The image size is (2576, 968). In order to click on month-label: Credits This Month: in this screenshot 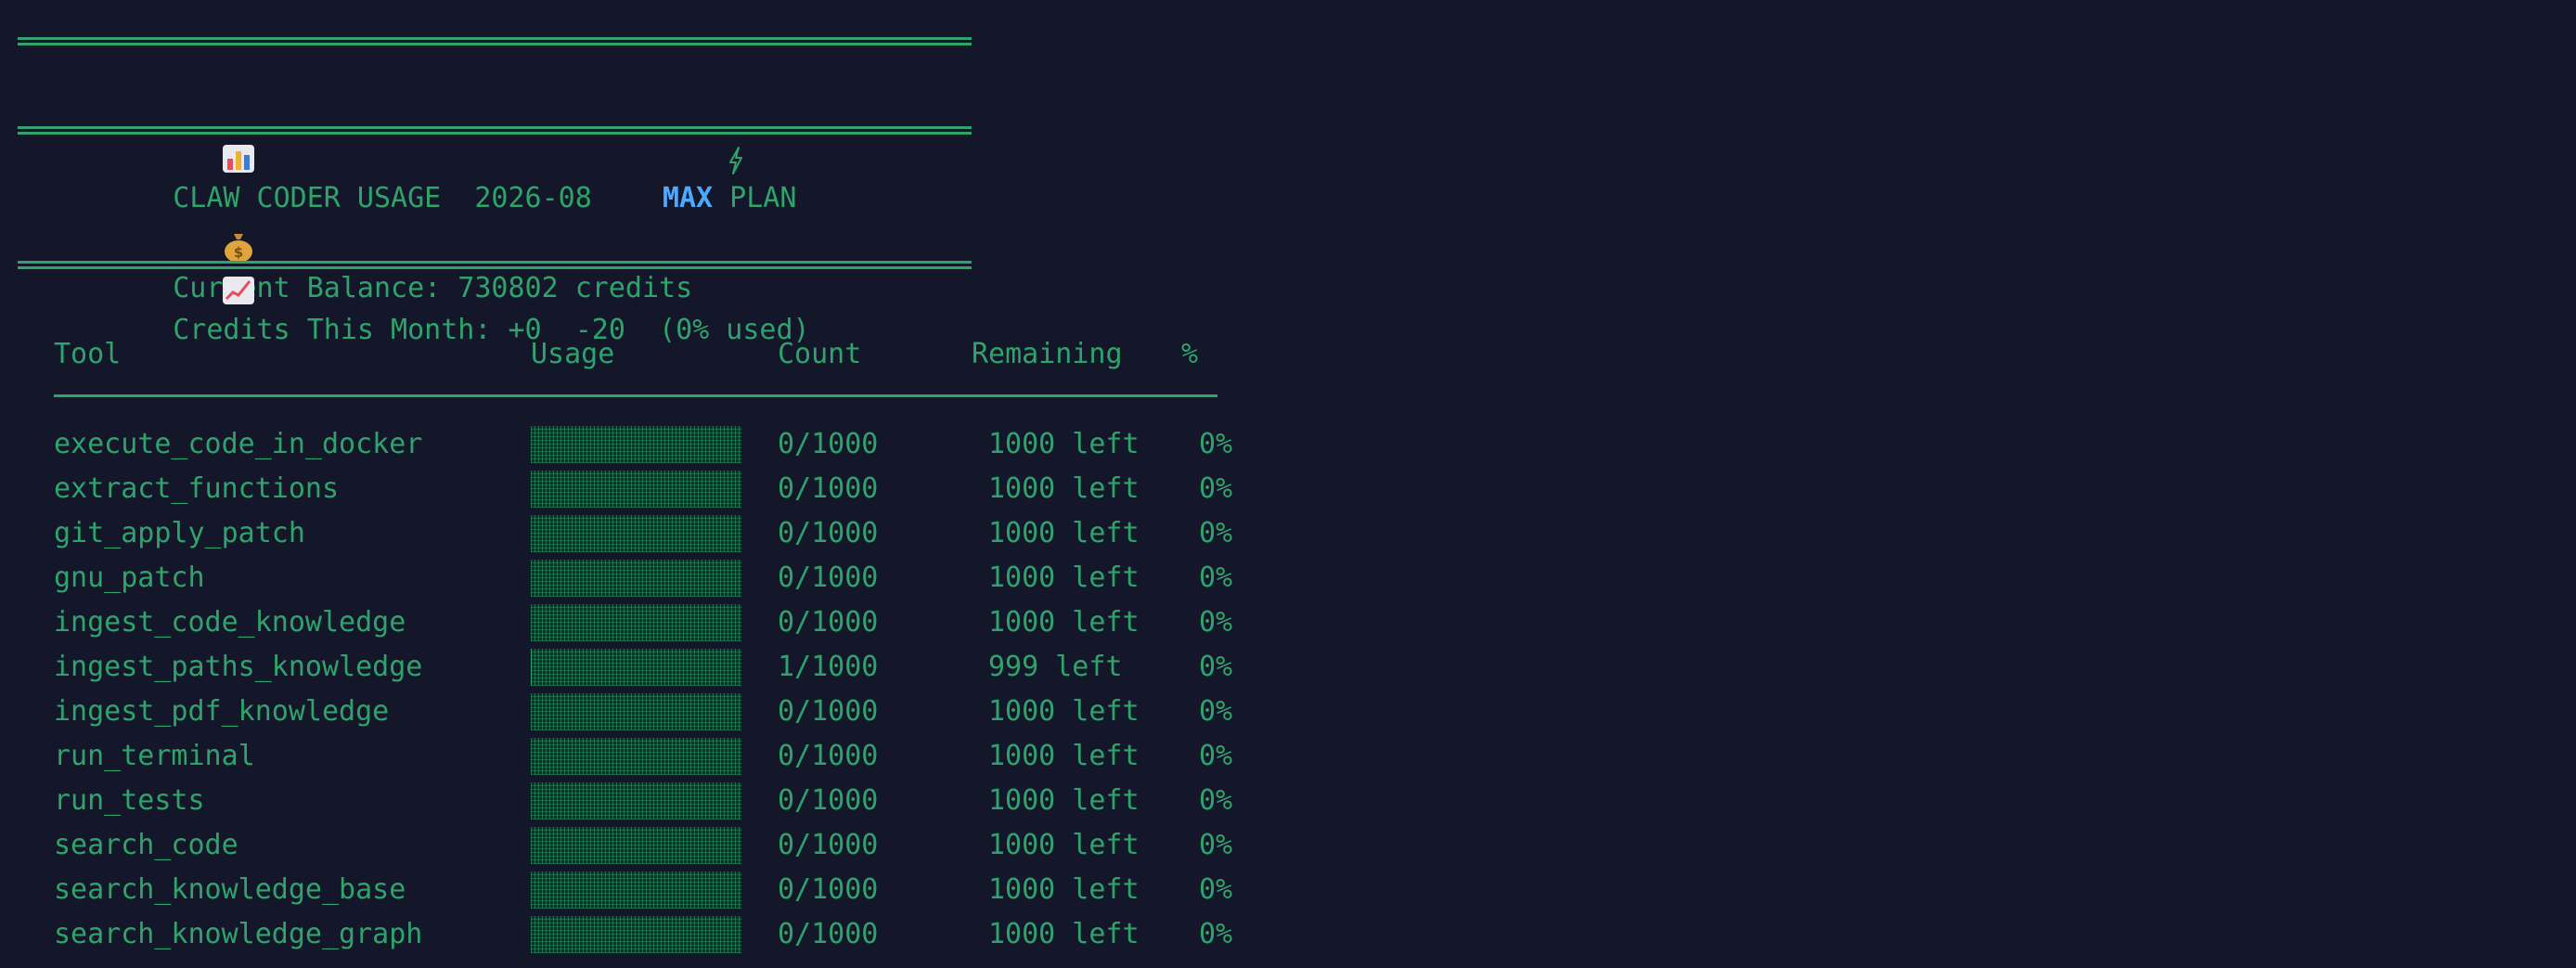, I will do `click(332, 330)`.